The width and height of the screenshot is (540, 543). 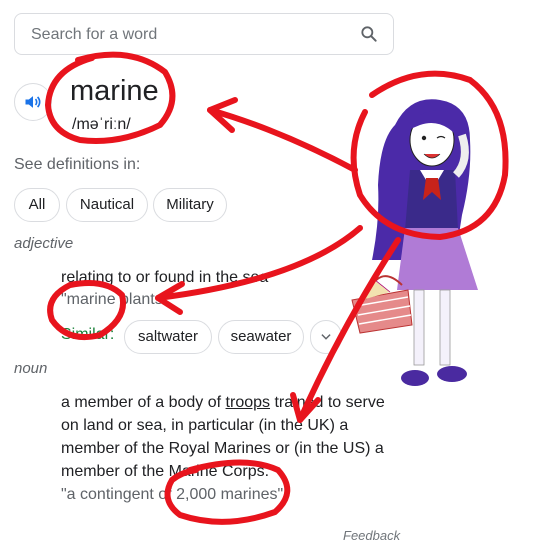 I want to click on pos-adjective: adjective, so click(x=44, y=243).